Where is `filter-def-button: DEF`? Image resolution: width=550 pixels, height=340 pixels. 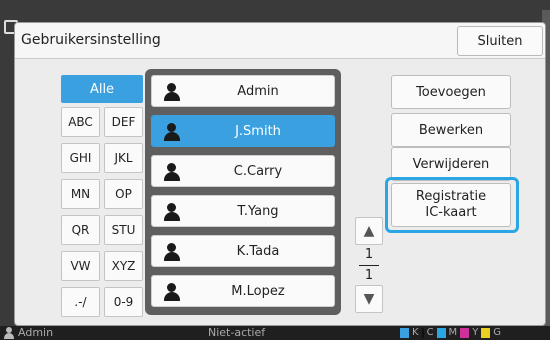 filter-def-button: DEF is located at coordinates (123, 122).